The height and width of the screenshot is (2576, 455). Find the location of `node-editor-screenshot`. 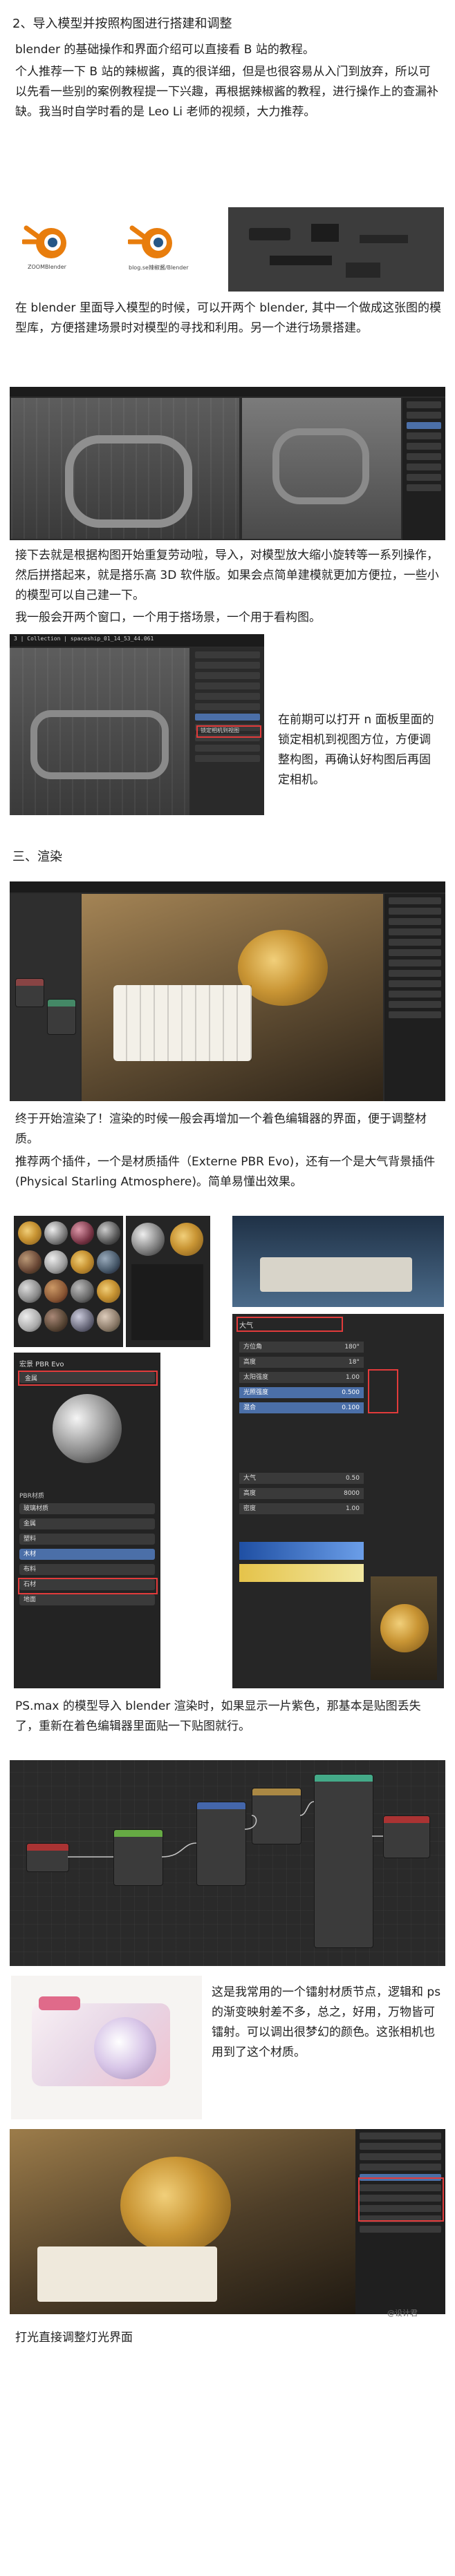

node-editor-screenshot is located at coordinates (228, 1863).